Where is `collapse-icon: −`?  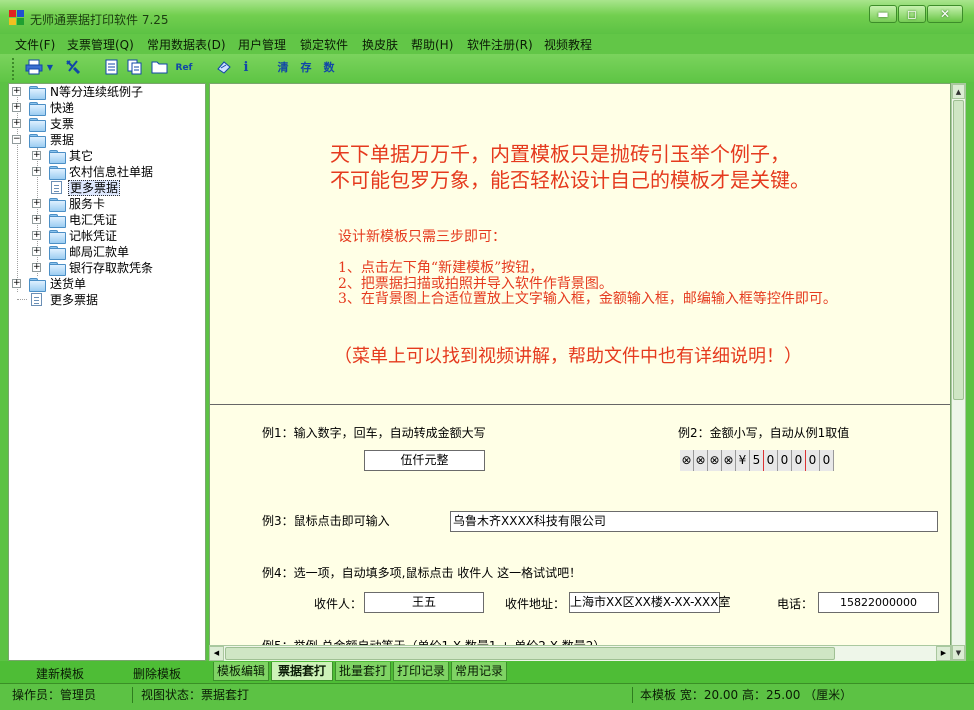
collapse-icon: − is located at coordinates (16, 139).